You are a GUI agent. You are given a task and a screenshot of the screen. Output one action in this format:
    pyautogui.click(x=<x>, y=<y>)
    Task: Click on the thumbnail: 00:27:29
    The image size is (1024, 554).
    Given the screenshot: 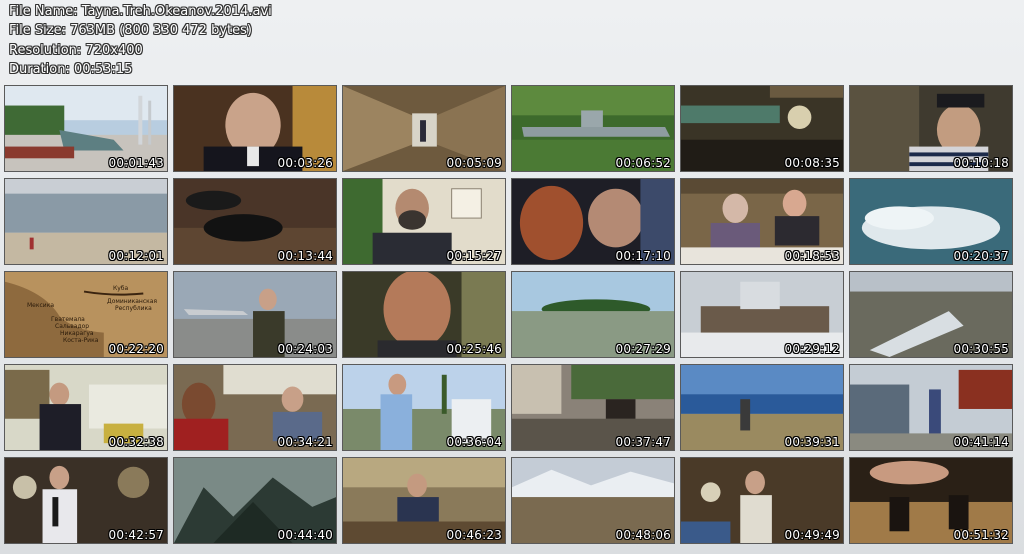 What is the action you would take?
    pyautogui.click(x=593, y=314)
    